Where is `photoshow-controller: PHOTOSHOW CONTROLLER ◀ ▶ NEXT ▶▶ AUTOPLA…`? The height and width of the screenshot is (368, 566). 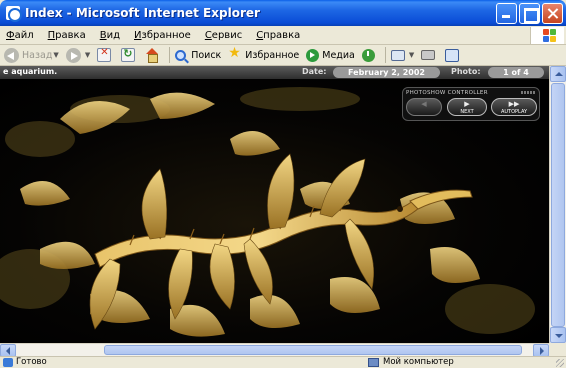 photoshow-controller: PHOTOSHOW CONTROLLER ◀ ▶ NEXT ▶▶ AUTOPLA… is located at coordinates (471, 104).